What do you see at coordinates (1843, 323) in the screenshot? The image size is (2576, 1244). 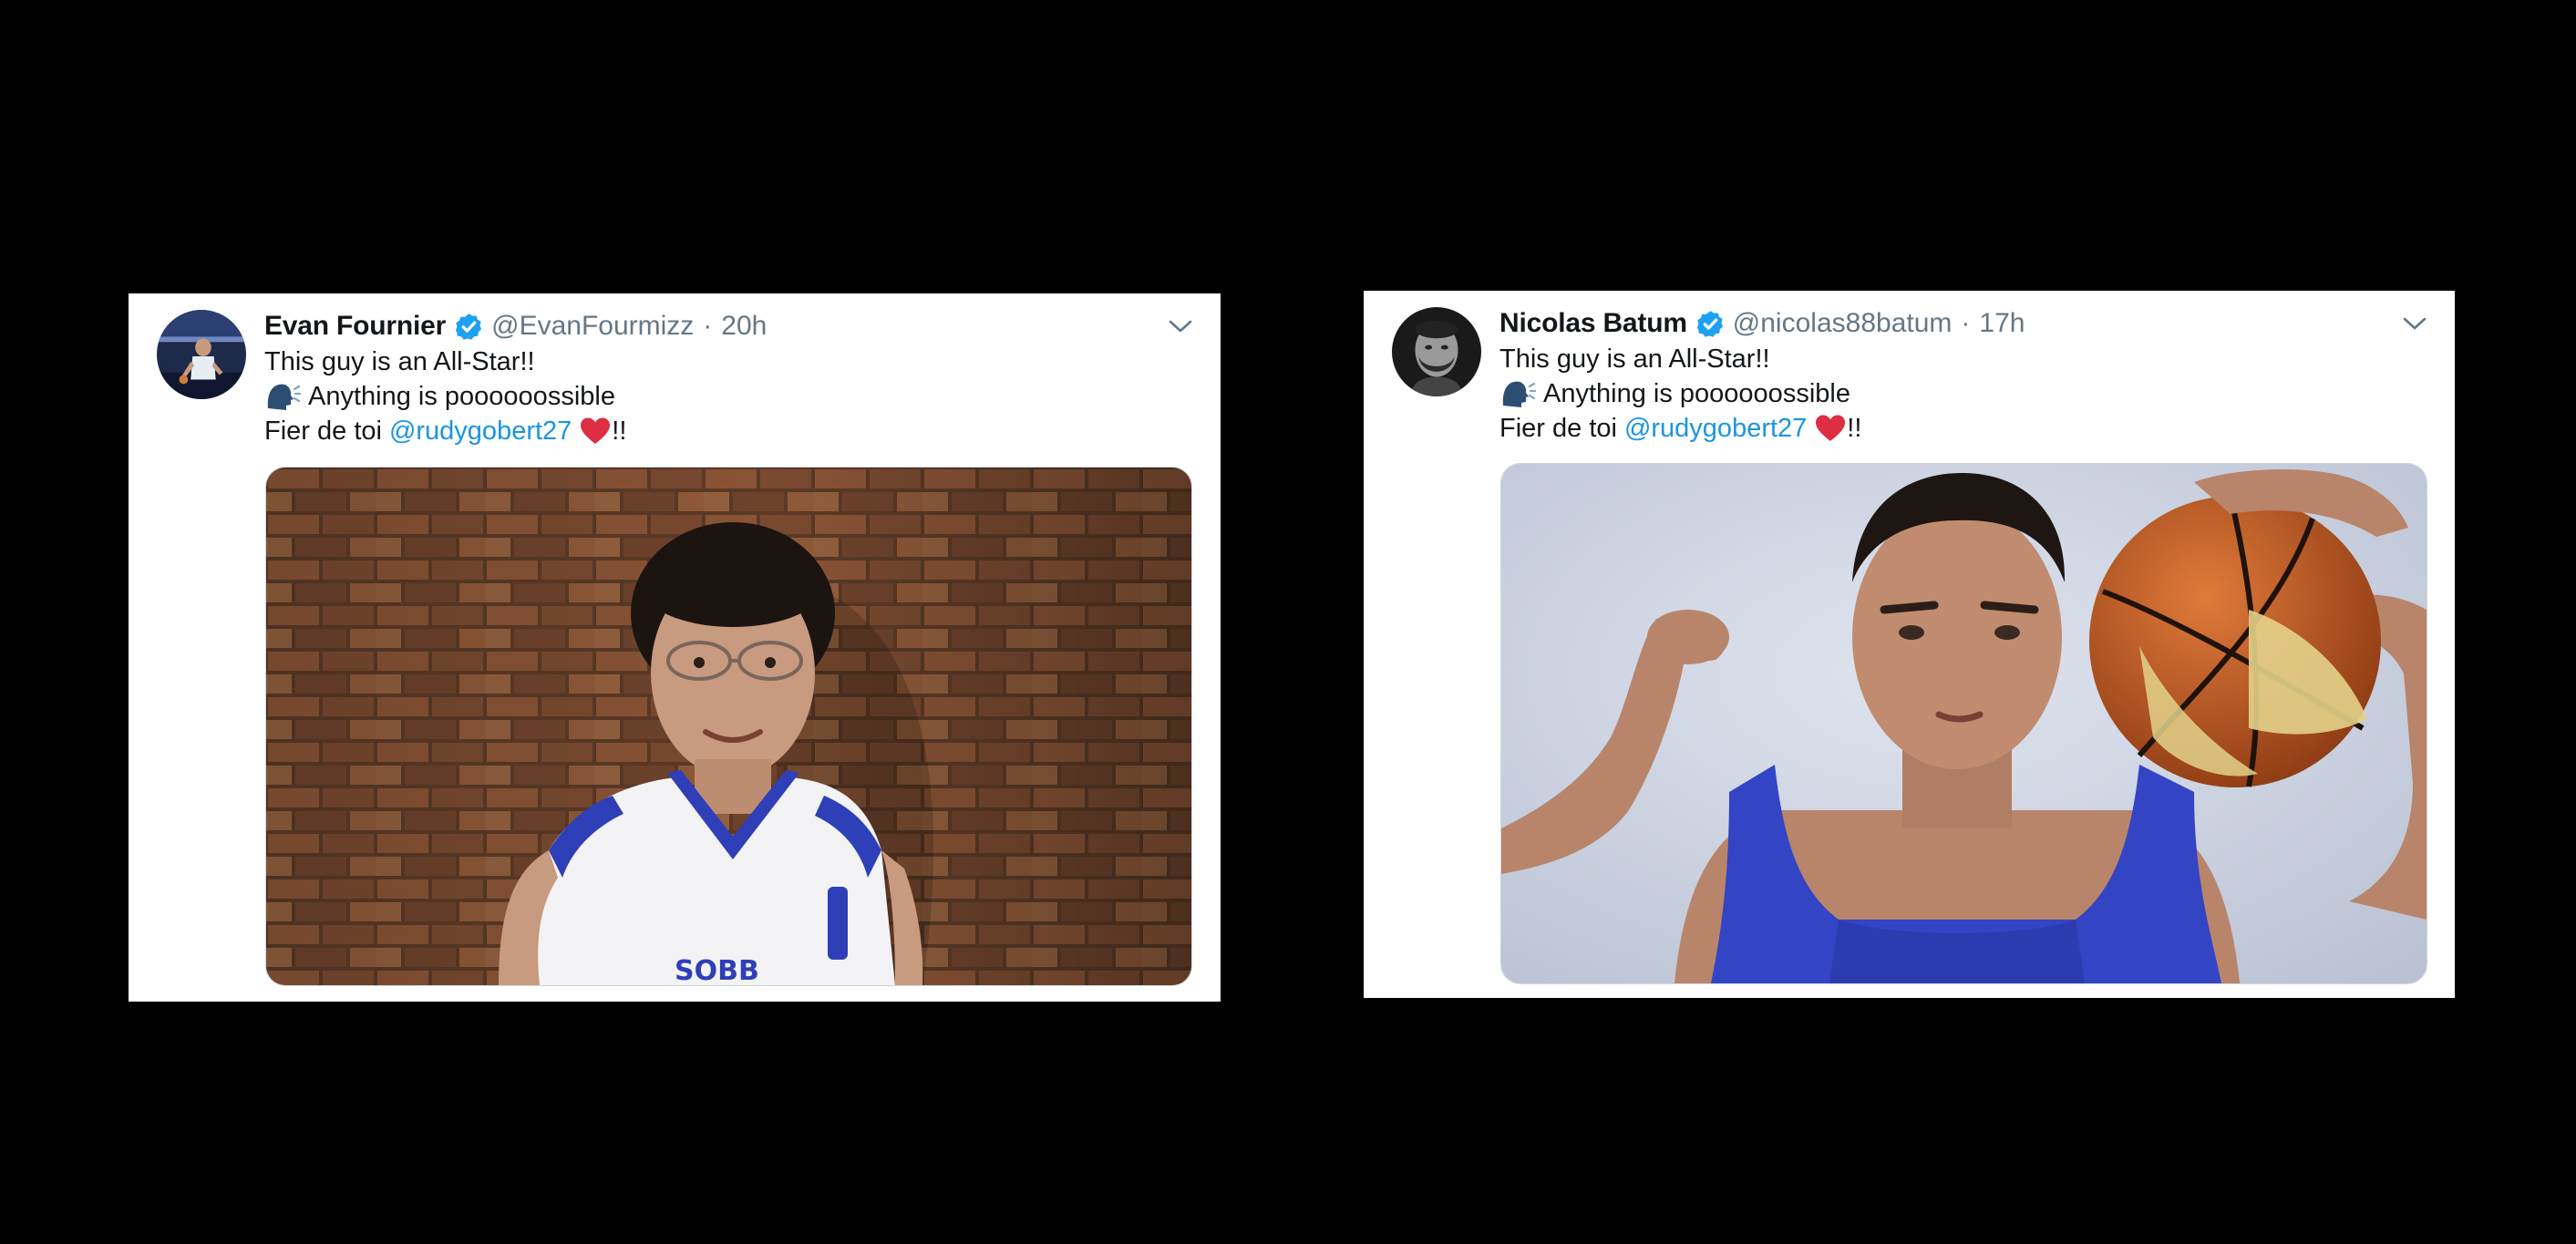 I see `handle: @nicolas88batum` at bounding box center [1843, 323].